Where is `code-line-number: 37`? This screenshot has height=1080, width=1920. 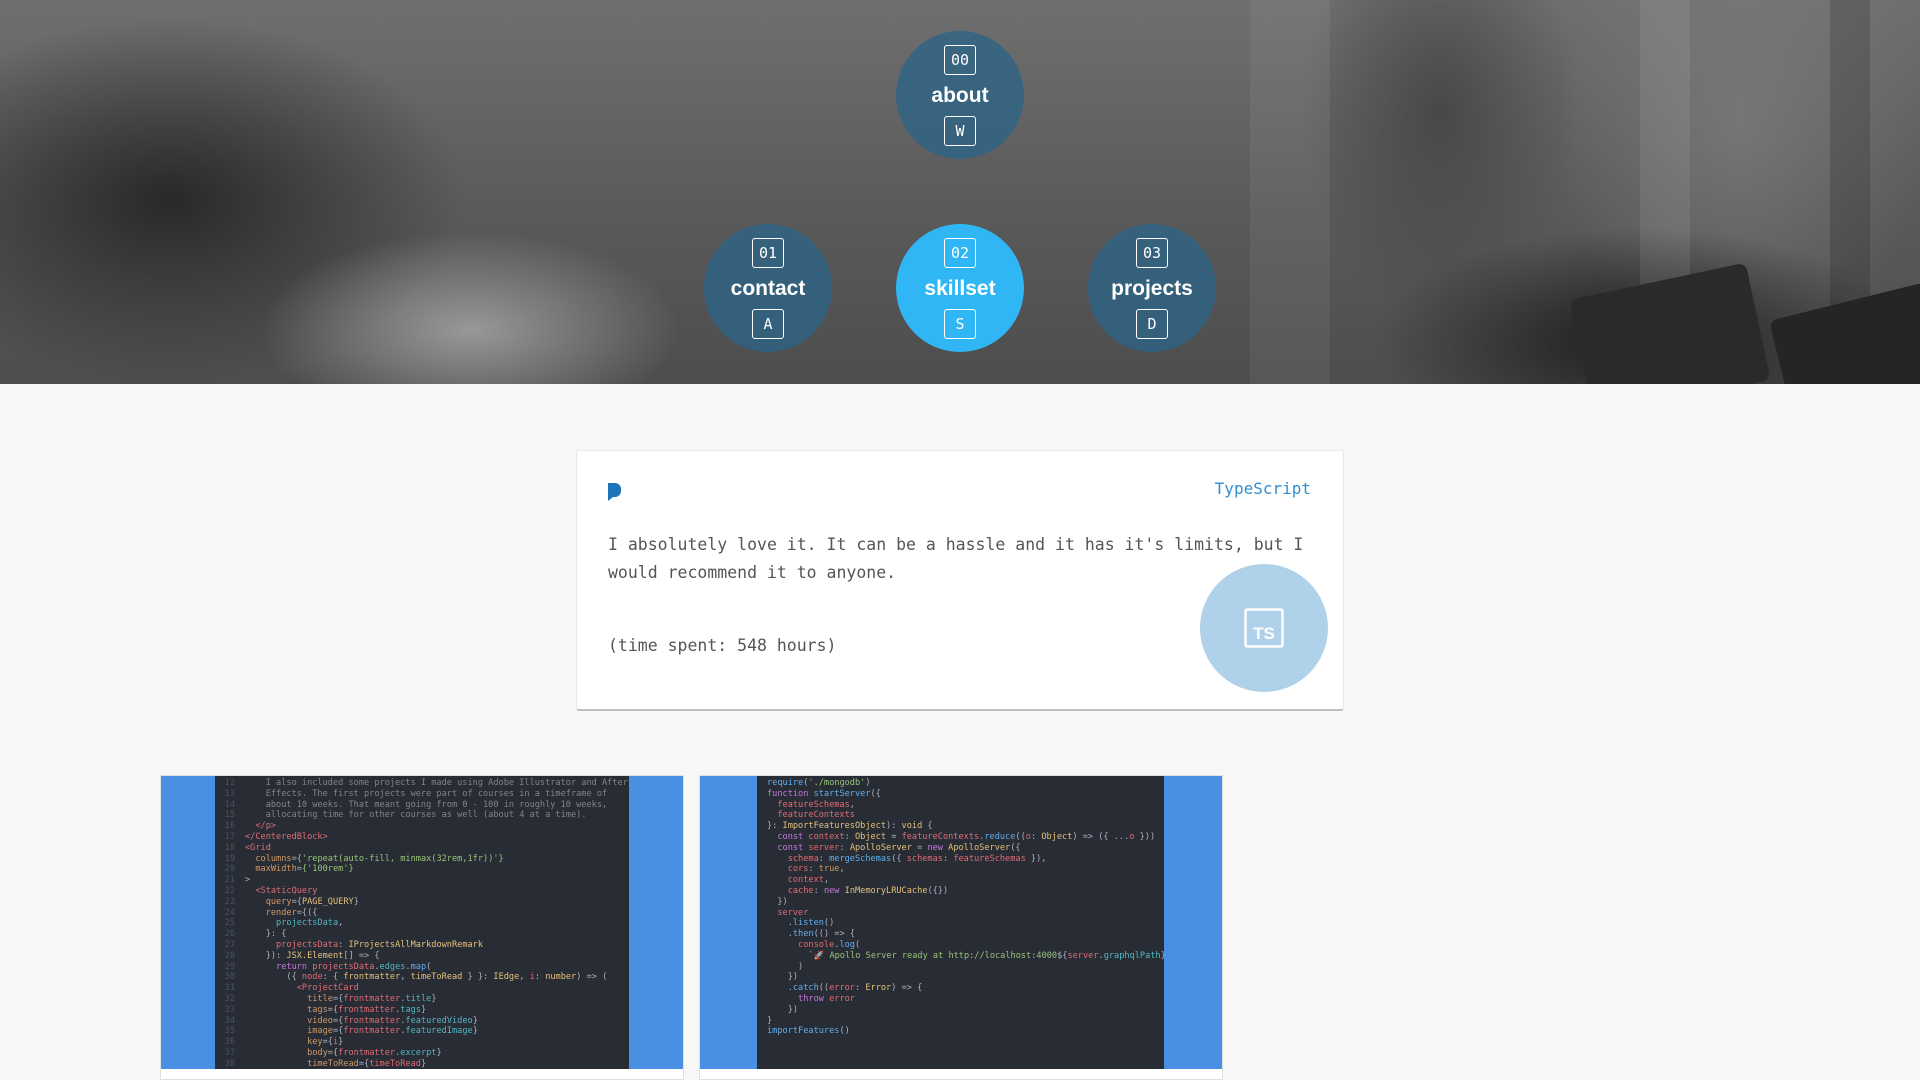 code-line-number: 37 is located at coordinates (229, 1052).